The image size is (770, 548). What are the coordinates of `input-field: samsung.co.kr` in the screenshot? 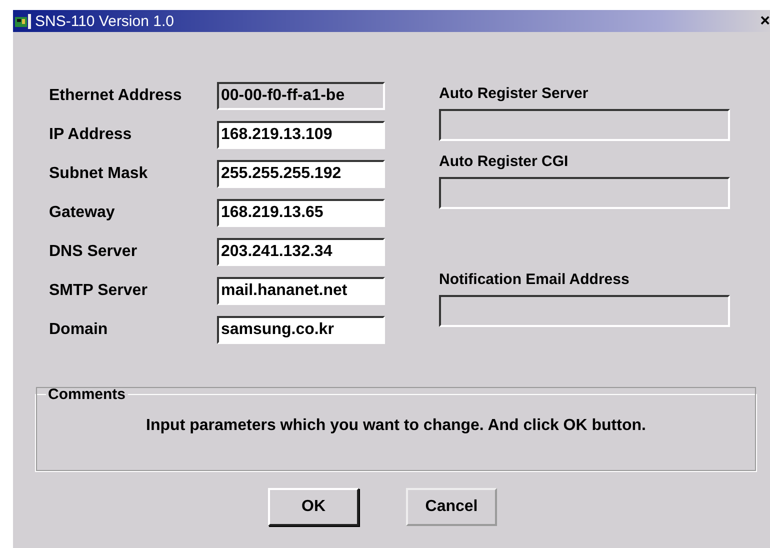 It's located at (301, 330).